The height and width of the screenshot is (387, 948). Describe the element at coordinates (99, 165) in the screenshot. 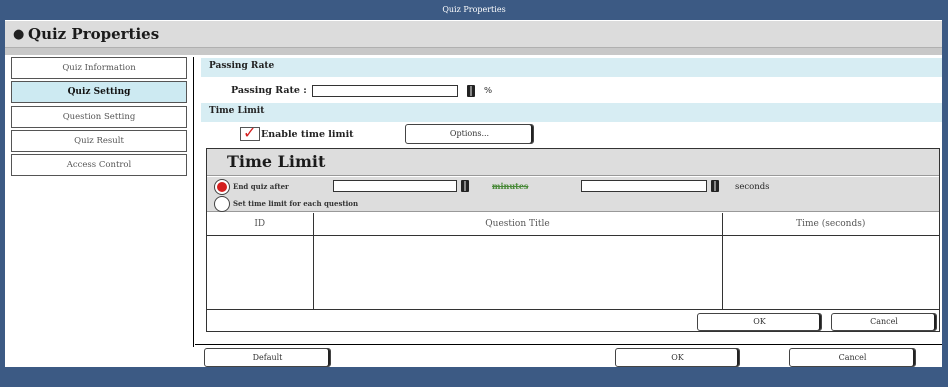

I see `sidebar-item-access-control: Access Control` at that location.